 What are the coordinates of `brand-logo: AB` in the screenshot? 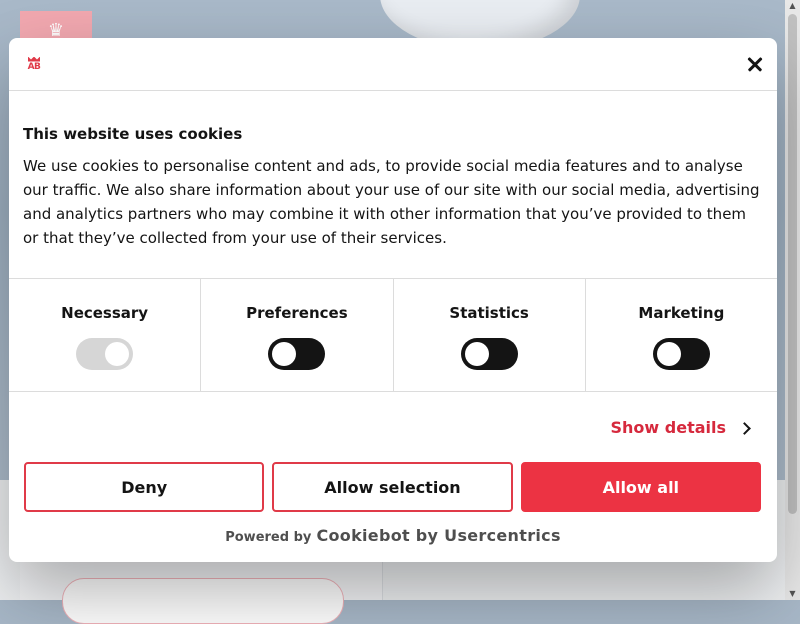 It's located at (34, 64).